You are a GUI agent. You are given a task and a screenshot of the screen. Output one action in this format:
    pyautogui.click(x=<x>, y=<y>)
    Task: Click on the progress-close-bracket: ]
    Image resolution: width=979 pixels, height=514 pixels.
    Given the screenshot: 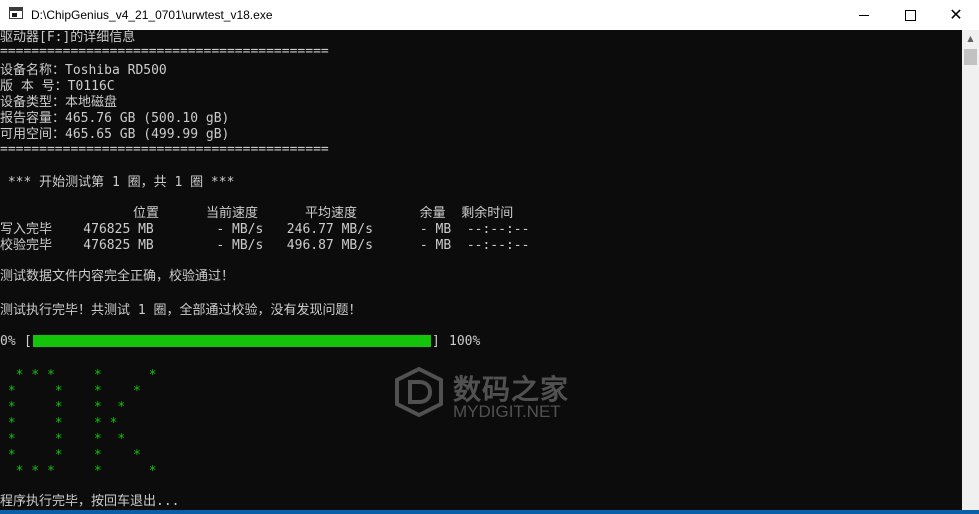 What is the action you would take?
    pyautogui.click(x=436, y=341)
    